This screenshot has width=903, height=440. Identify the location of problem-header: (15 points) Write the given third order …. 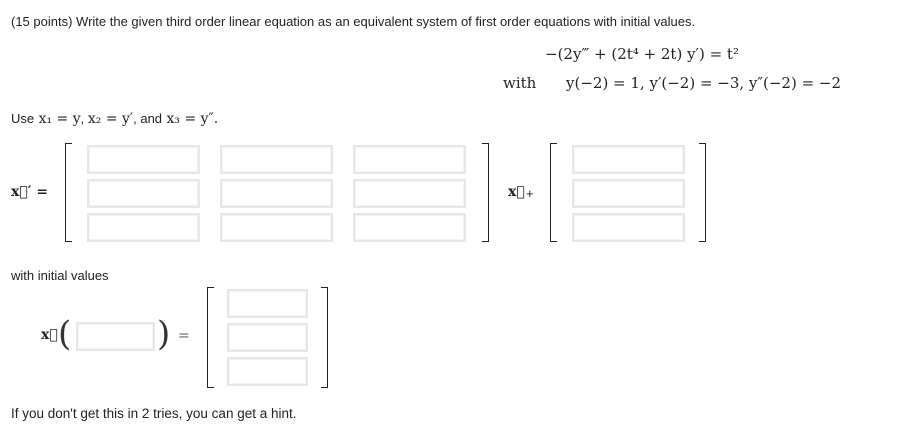
(353, 21).